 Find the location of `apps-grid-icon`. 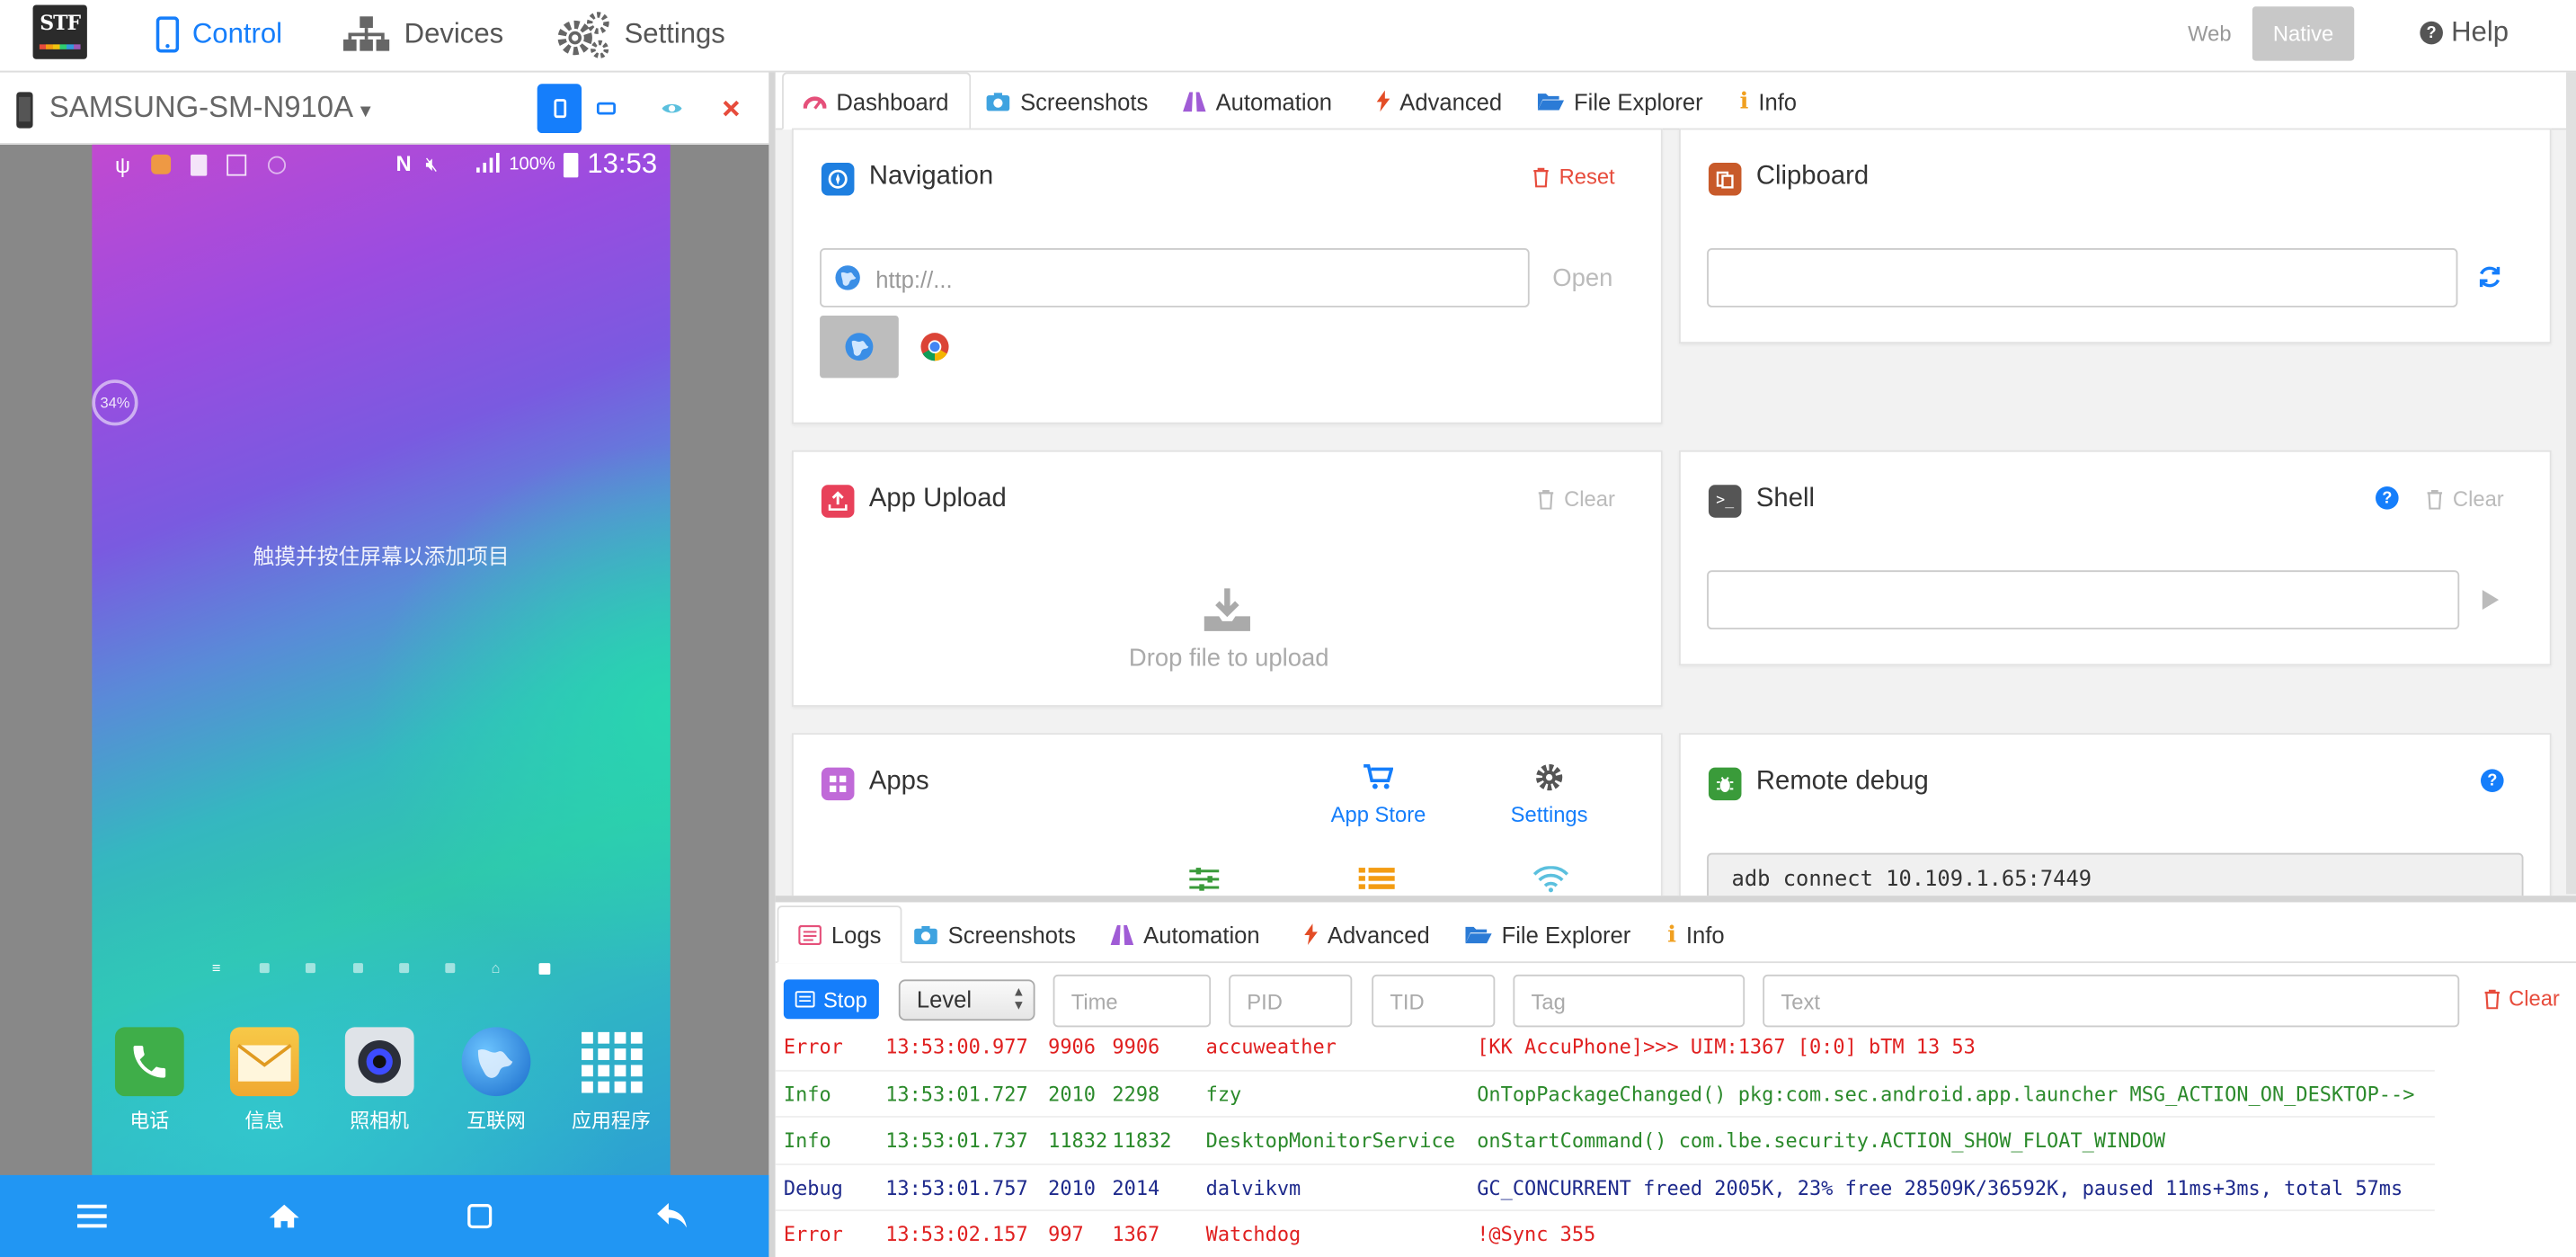

apps-grid-icon is located at coordinates (611, 1061).